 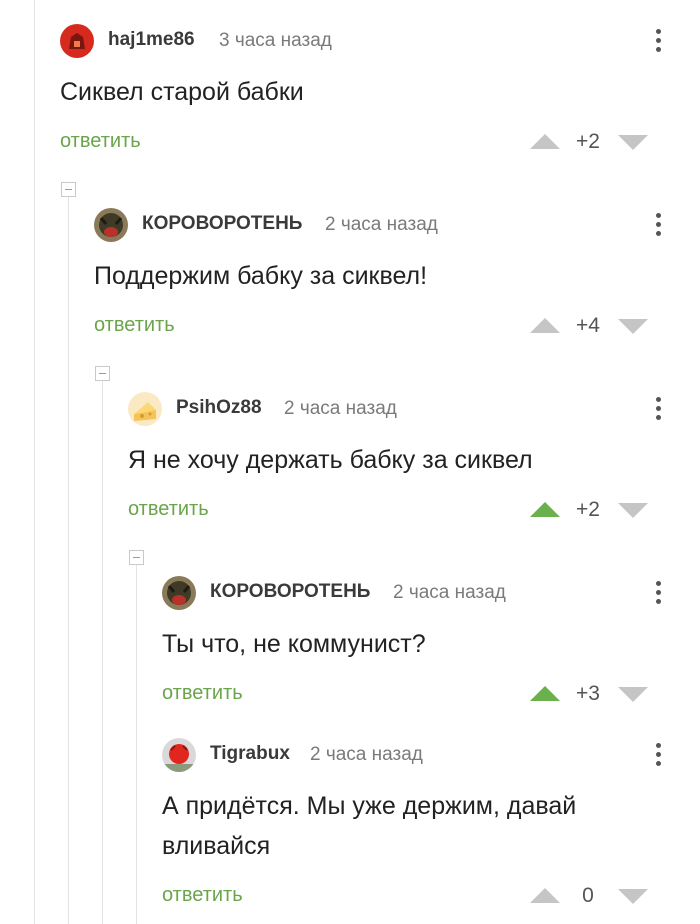 What do you see at coordinates (431, 754) in the screenshot?
I see `comment-header: Tigrabux 2 часа назад` at bounding box center [431, 754].